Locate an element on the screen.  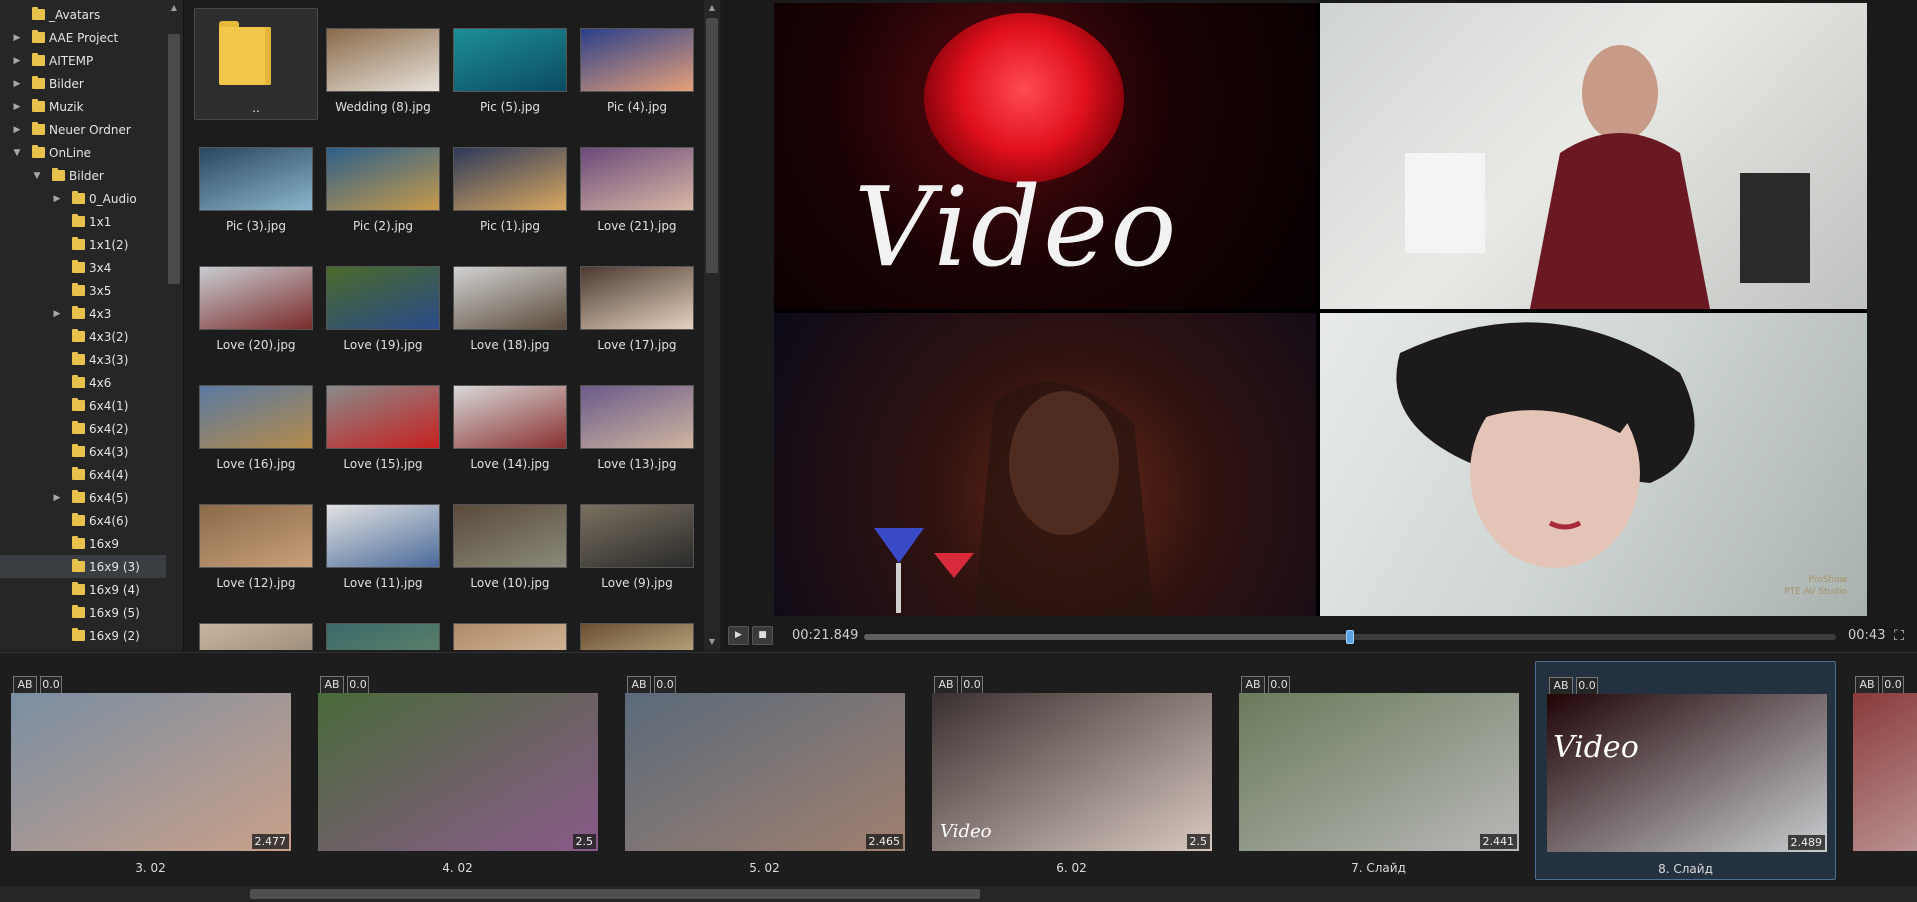
file-item: Love (18).jpg is located at coordinates (510, 302).